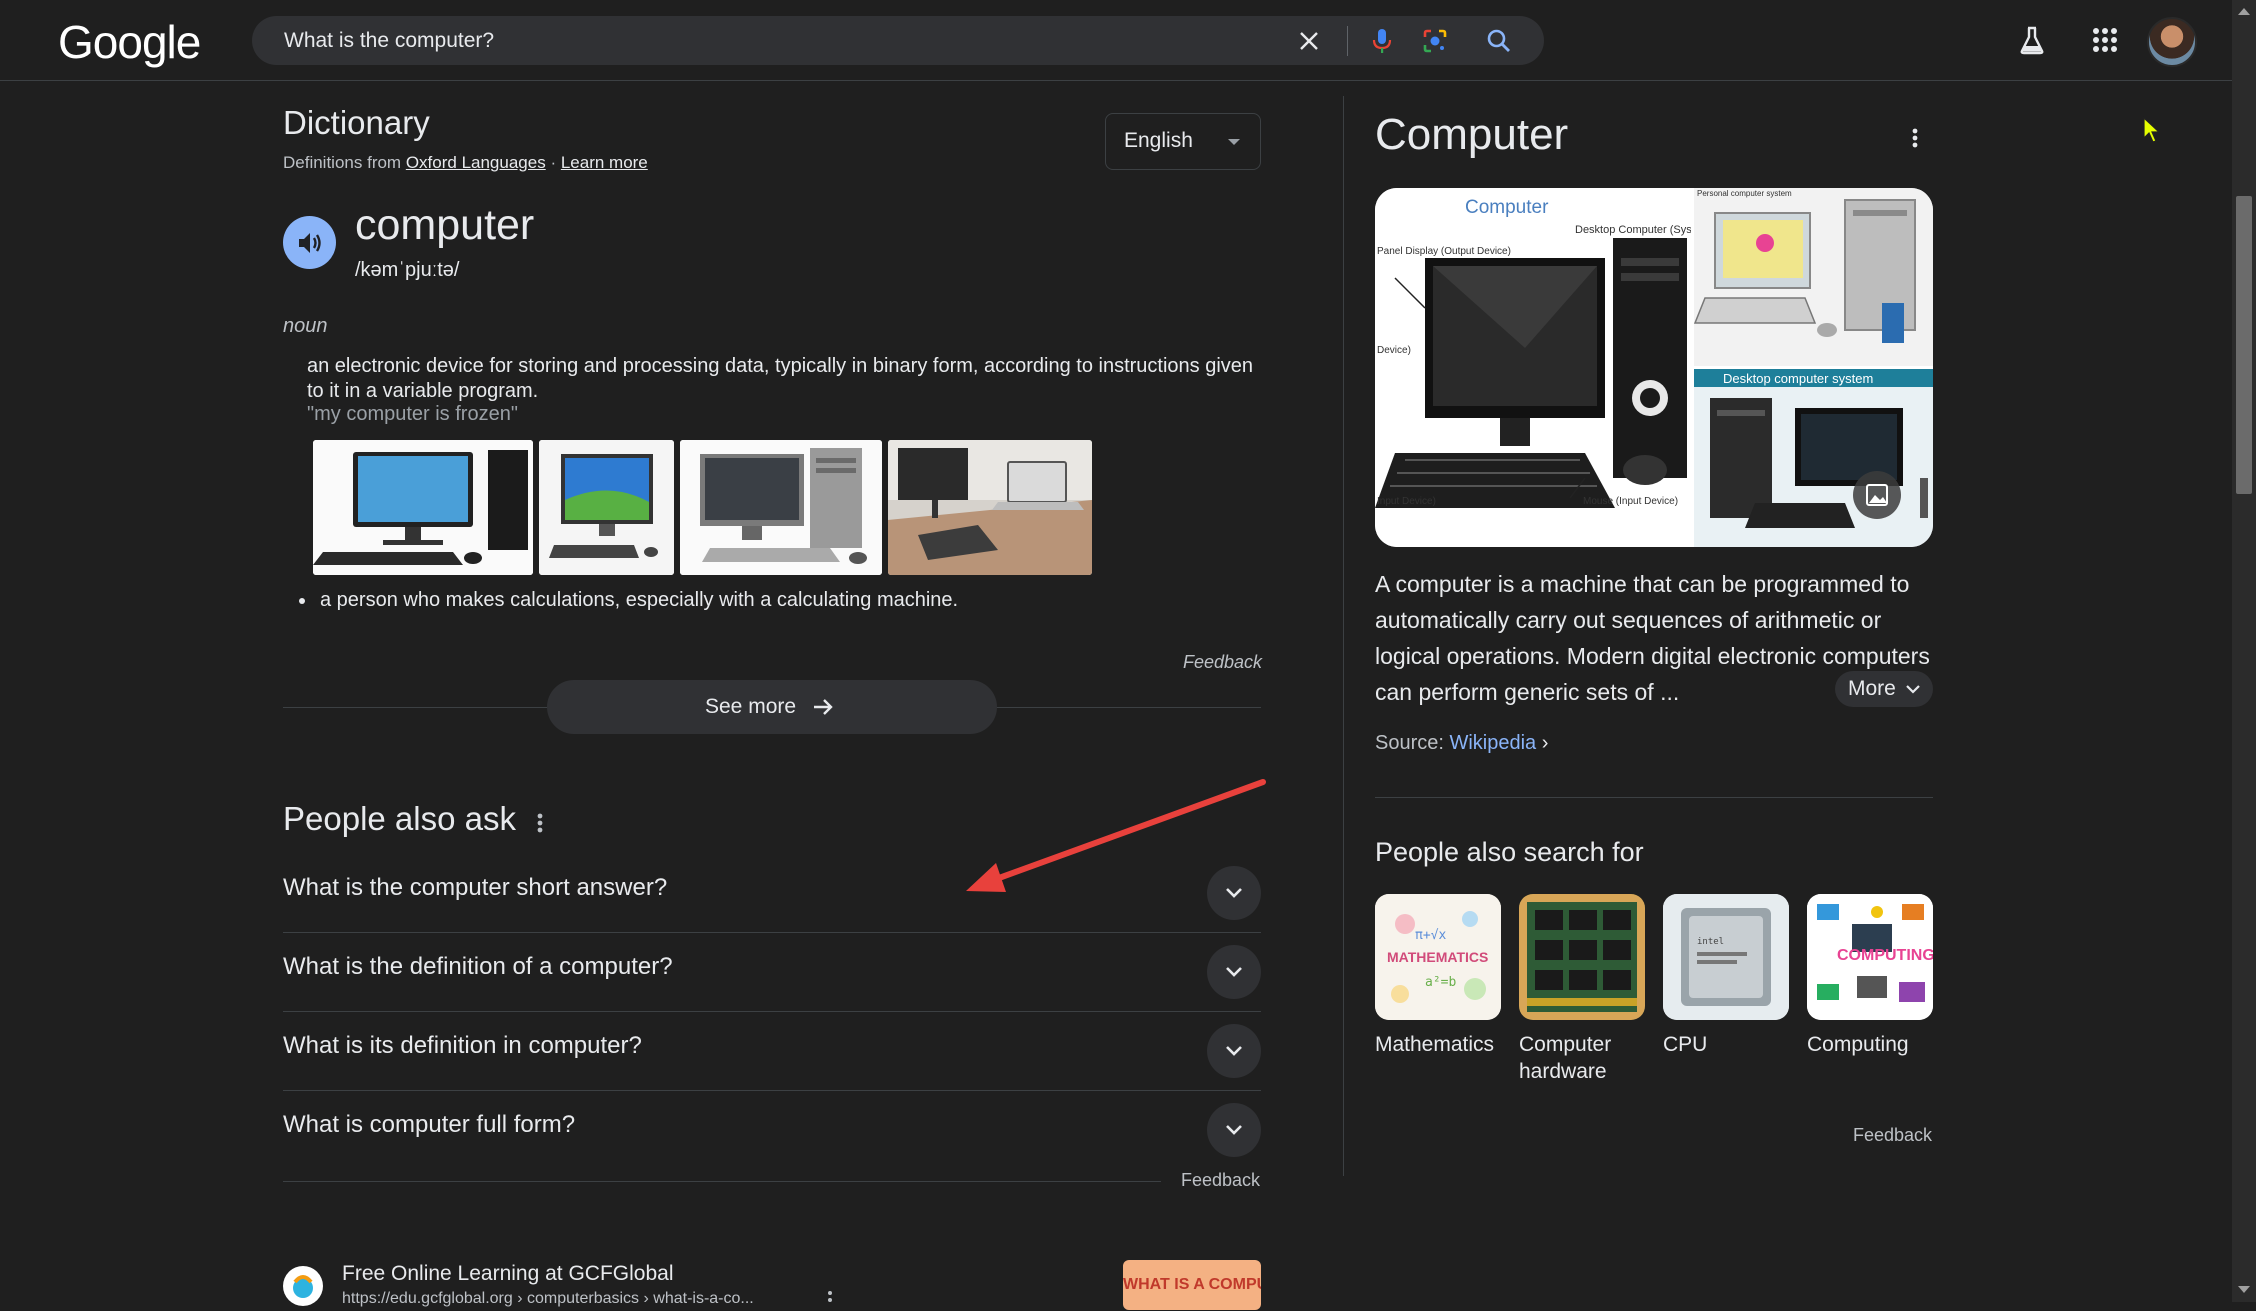 Image resolution: width=2256 pixels, height=1311 pixels. I want to click on people-also-search-image: COMPUTING, so click(1870, 957).